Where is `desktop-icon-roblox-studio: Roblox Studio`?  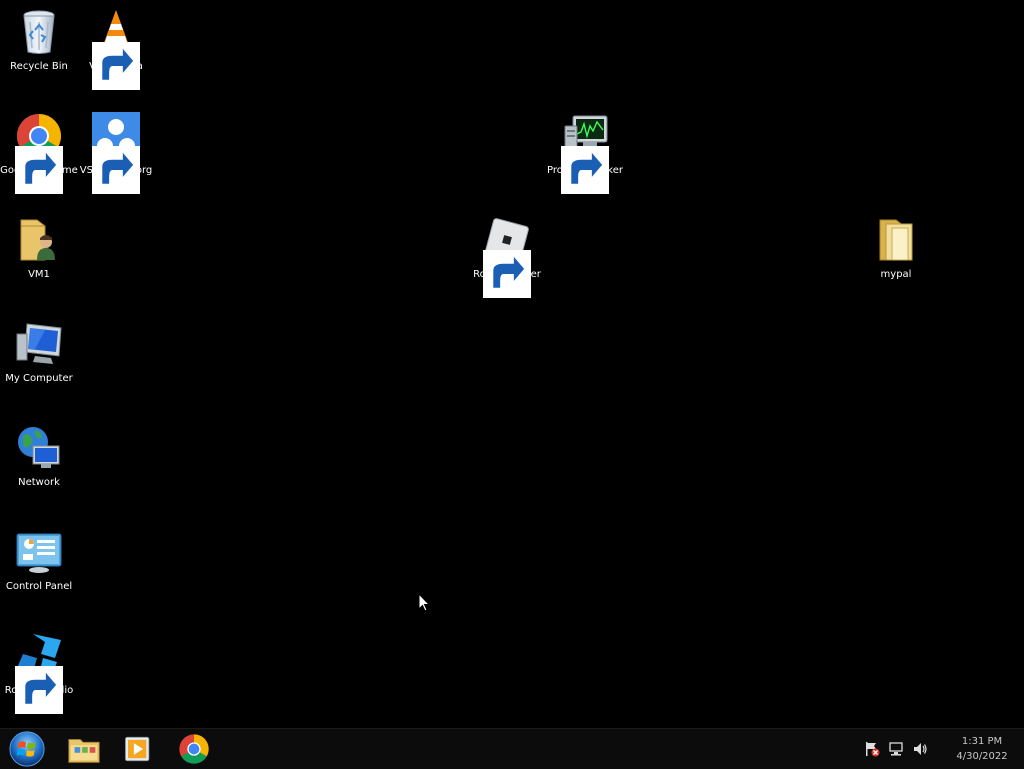
desktop-icon-roblox-studio: Roblox Studio is located at coordinates (39, 673).